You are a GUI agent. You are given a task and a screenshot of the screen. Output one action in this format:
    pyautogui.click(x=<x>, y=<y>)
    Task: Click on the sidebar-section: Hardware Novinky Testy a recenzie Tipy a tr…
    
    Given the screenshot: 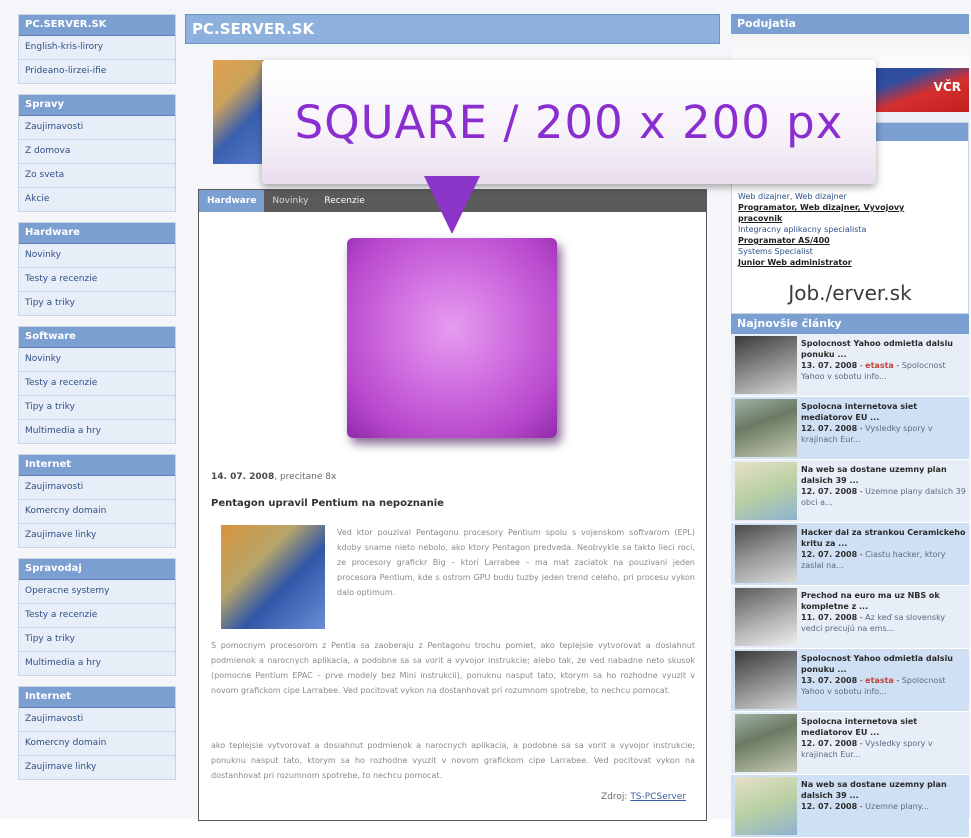 What is the action you would take?
    pyautogui.click(x=97, y=269)
    